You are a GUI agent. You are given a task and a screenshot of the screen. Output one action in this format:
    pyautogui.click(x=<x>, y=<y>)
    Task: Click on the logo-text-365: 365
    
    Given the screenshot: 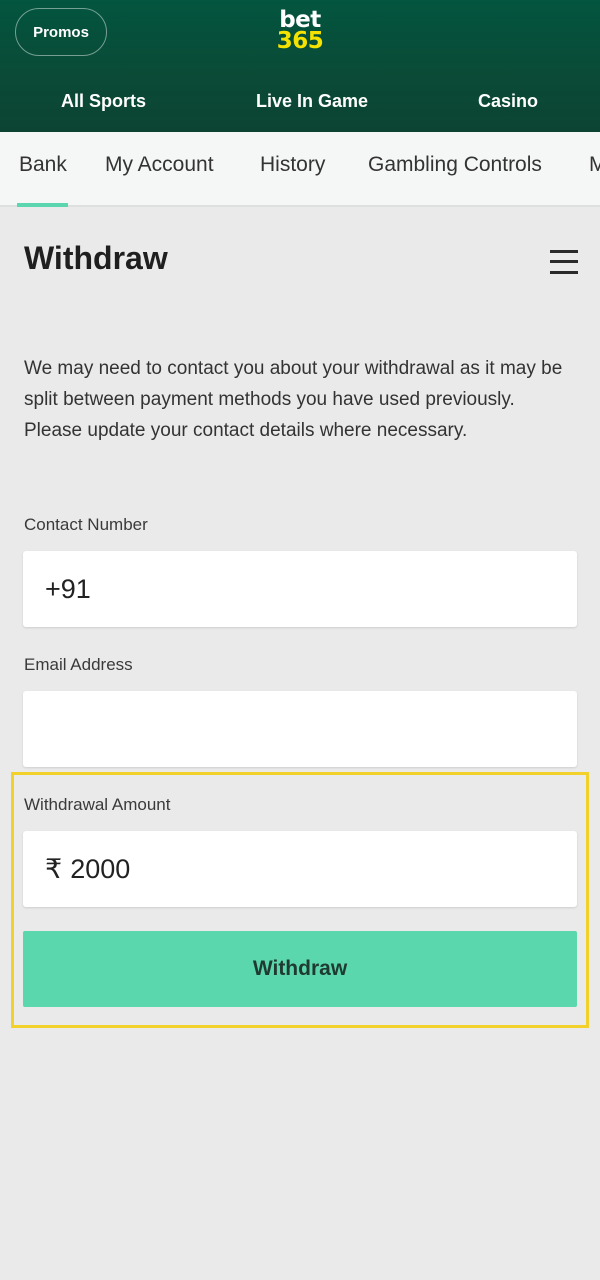 What is the action you would take?
    pyautogui.click(x=300, y=41)
    